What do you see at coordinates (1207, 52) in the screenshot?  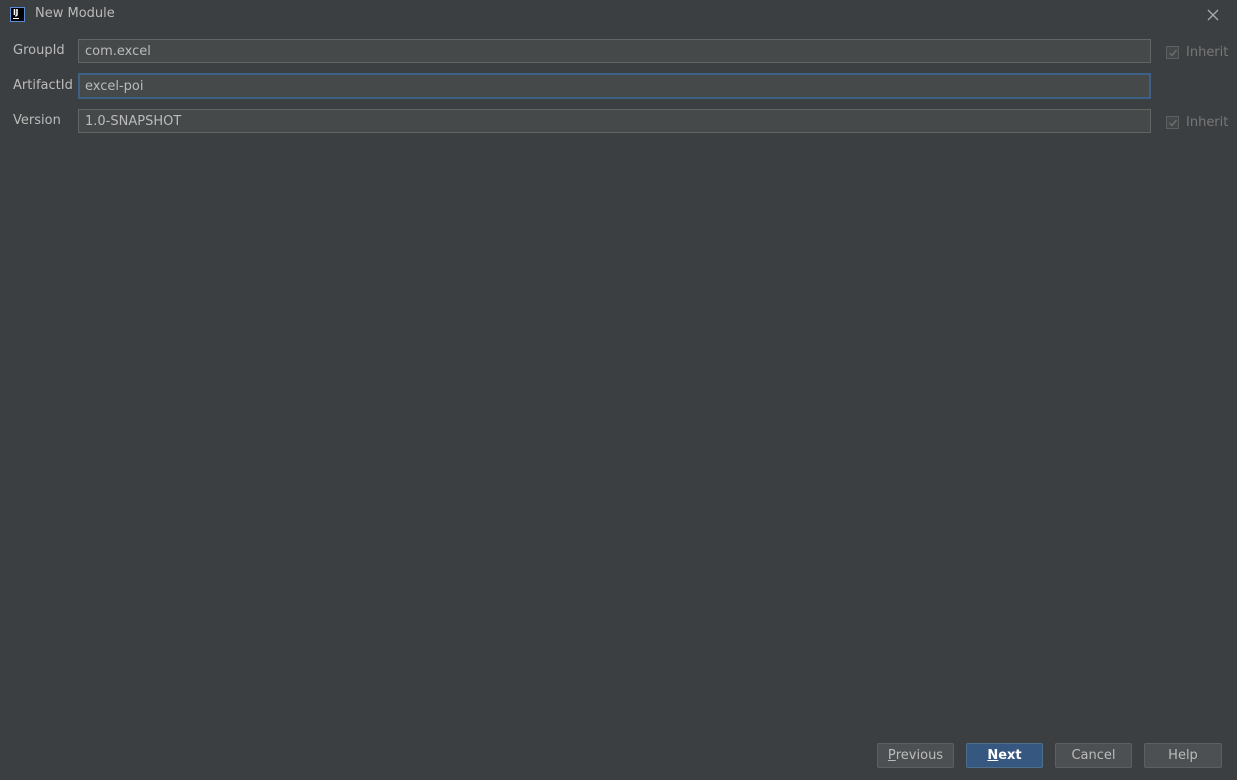 I see `group-id-inherit-label: Inherit` at bounding box center [1207, 52].